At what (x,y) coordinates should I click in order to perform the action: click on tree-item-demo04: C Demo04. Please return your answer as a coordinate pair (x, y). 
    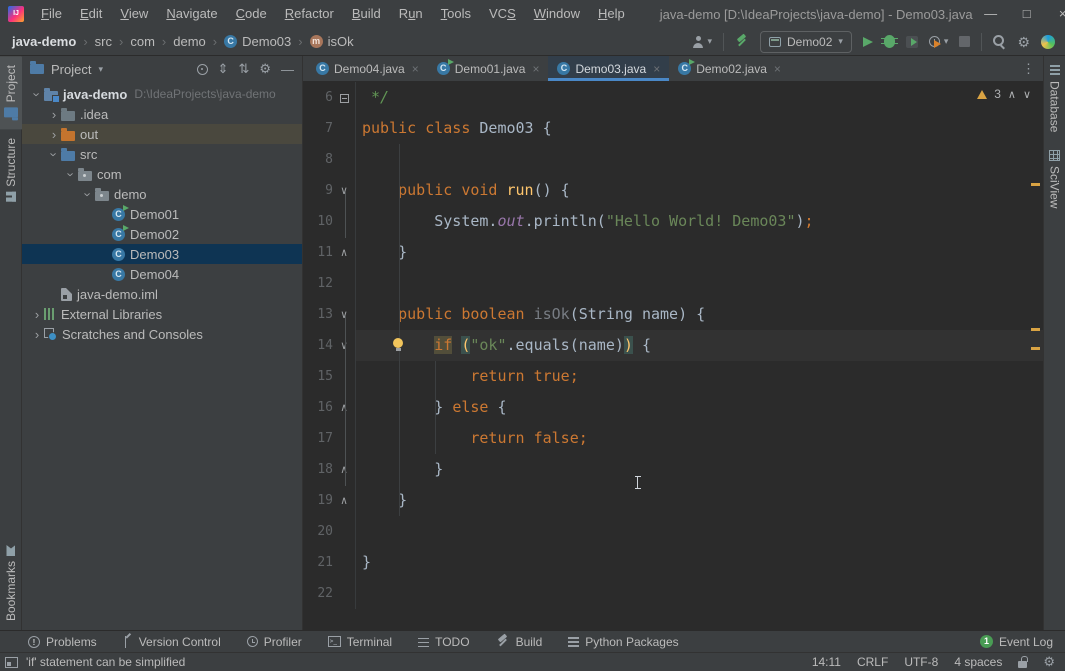
    Looking at the image, I should click on (162, 274).